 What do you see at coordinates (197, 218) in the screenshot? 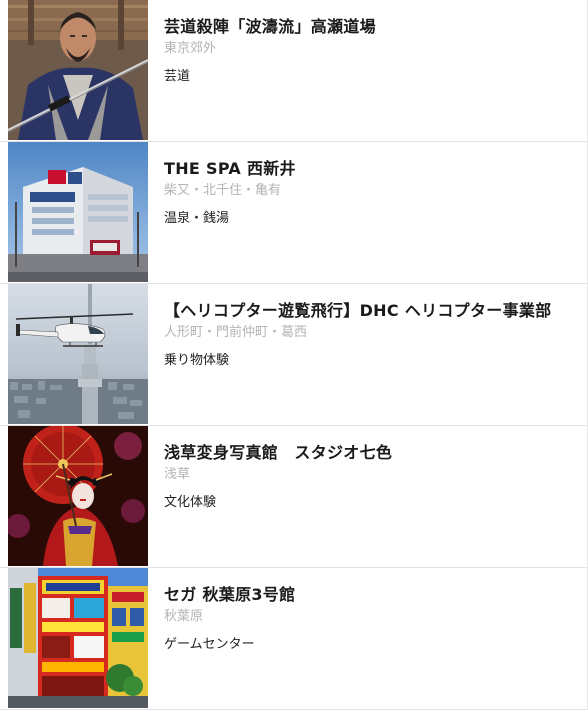
I see `item-category: 温泉・銭湯` at bounding box center [197, 218].